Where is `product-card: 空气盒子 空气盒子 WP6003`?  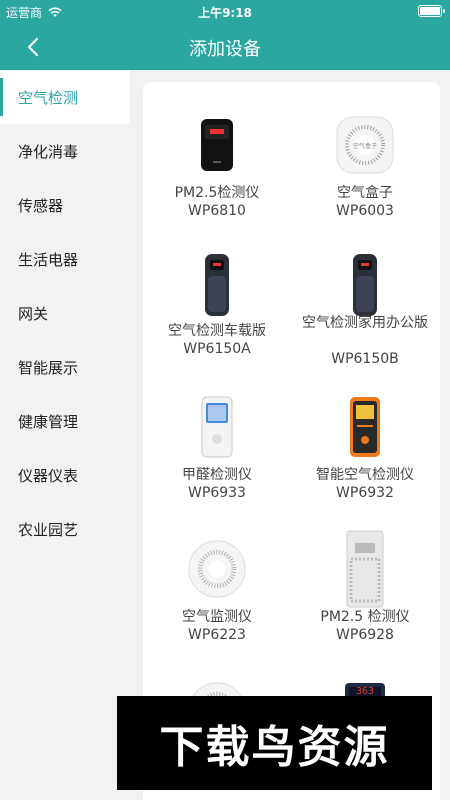
product-card: 空气盒子 空气盒子 WP6003 is located at coordinates (365, 162).